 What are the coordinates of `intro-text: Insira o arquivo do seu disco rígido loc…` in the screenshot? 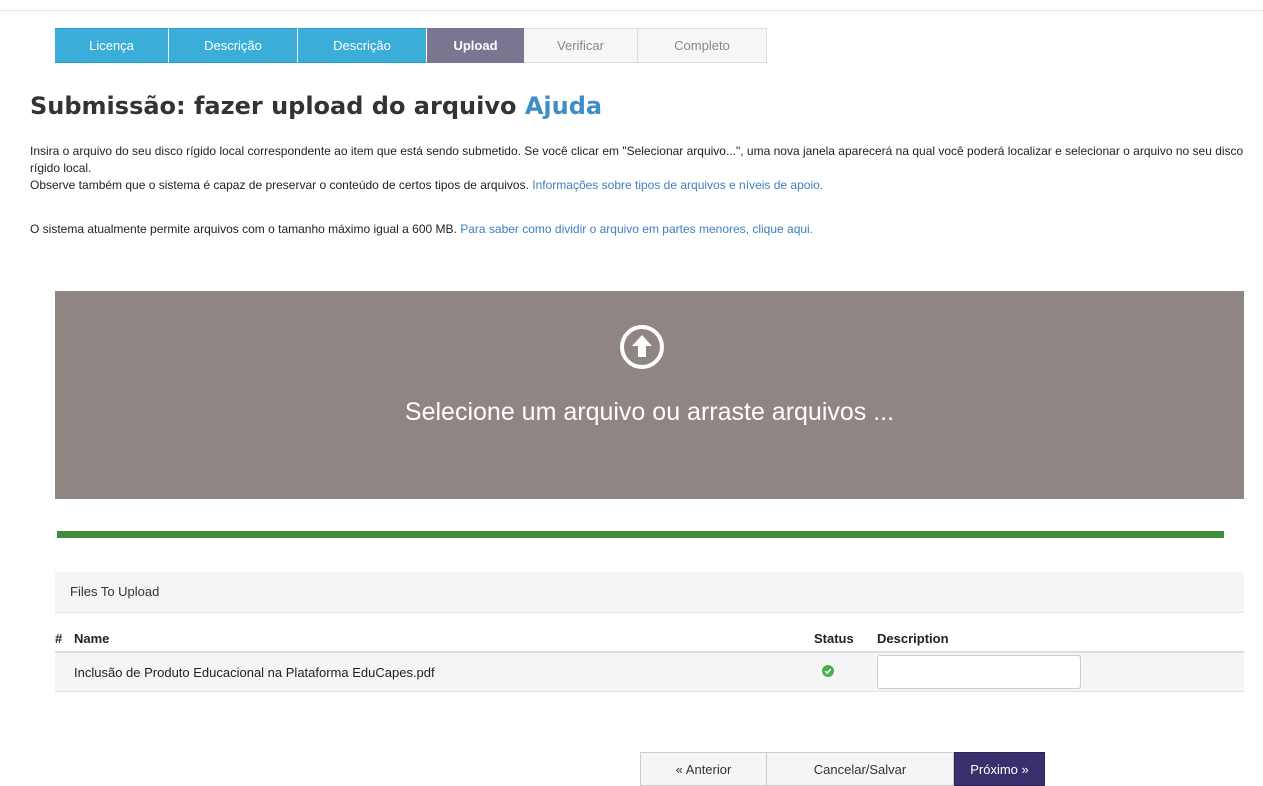 It's located at (637, 168).